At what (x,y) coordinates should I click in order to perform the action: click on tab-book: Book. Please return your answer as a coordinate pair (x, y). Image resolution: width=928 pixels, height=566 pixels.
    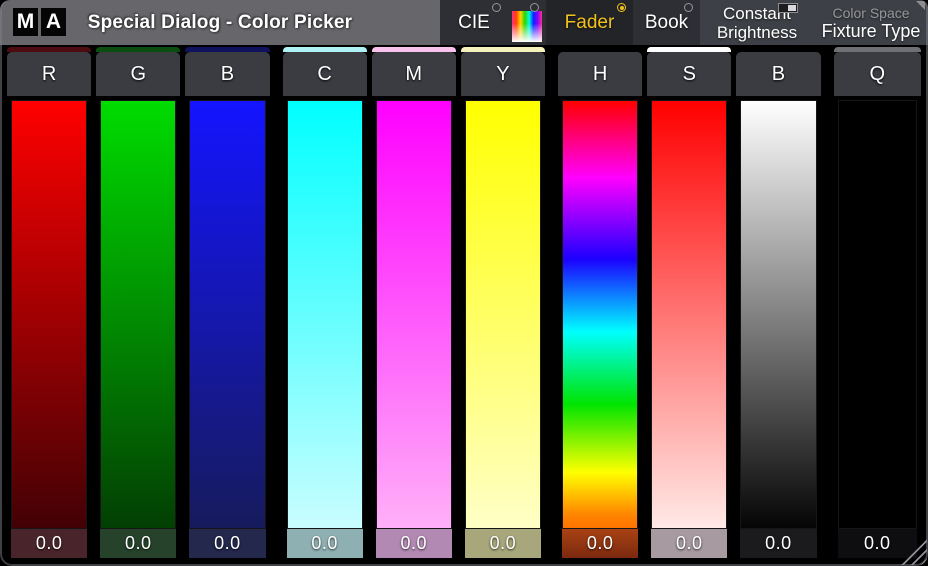
    Looking at the image, I should click on (666, 22).